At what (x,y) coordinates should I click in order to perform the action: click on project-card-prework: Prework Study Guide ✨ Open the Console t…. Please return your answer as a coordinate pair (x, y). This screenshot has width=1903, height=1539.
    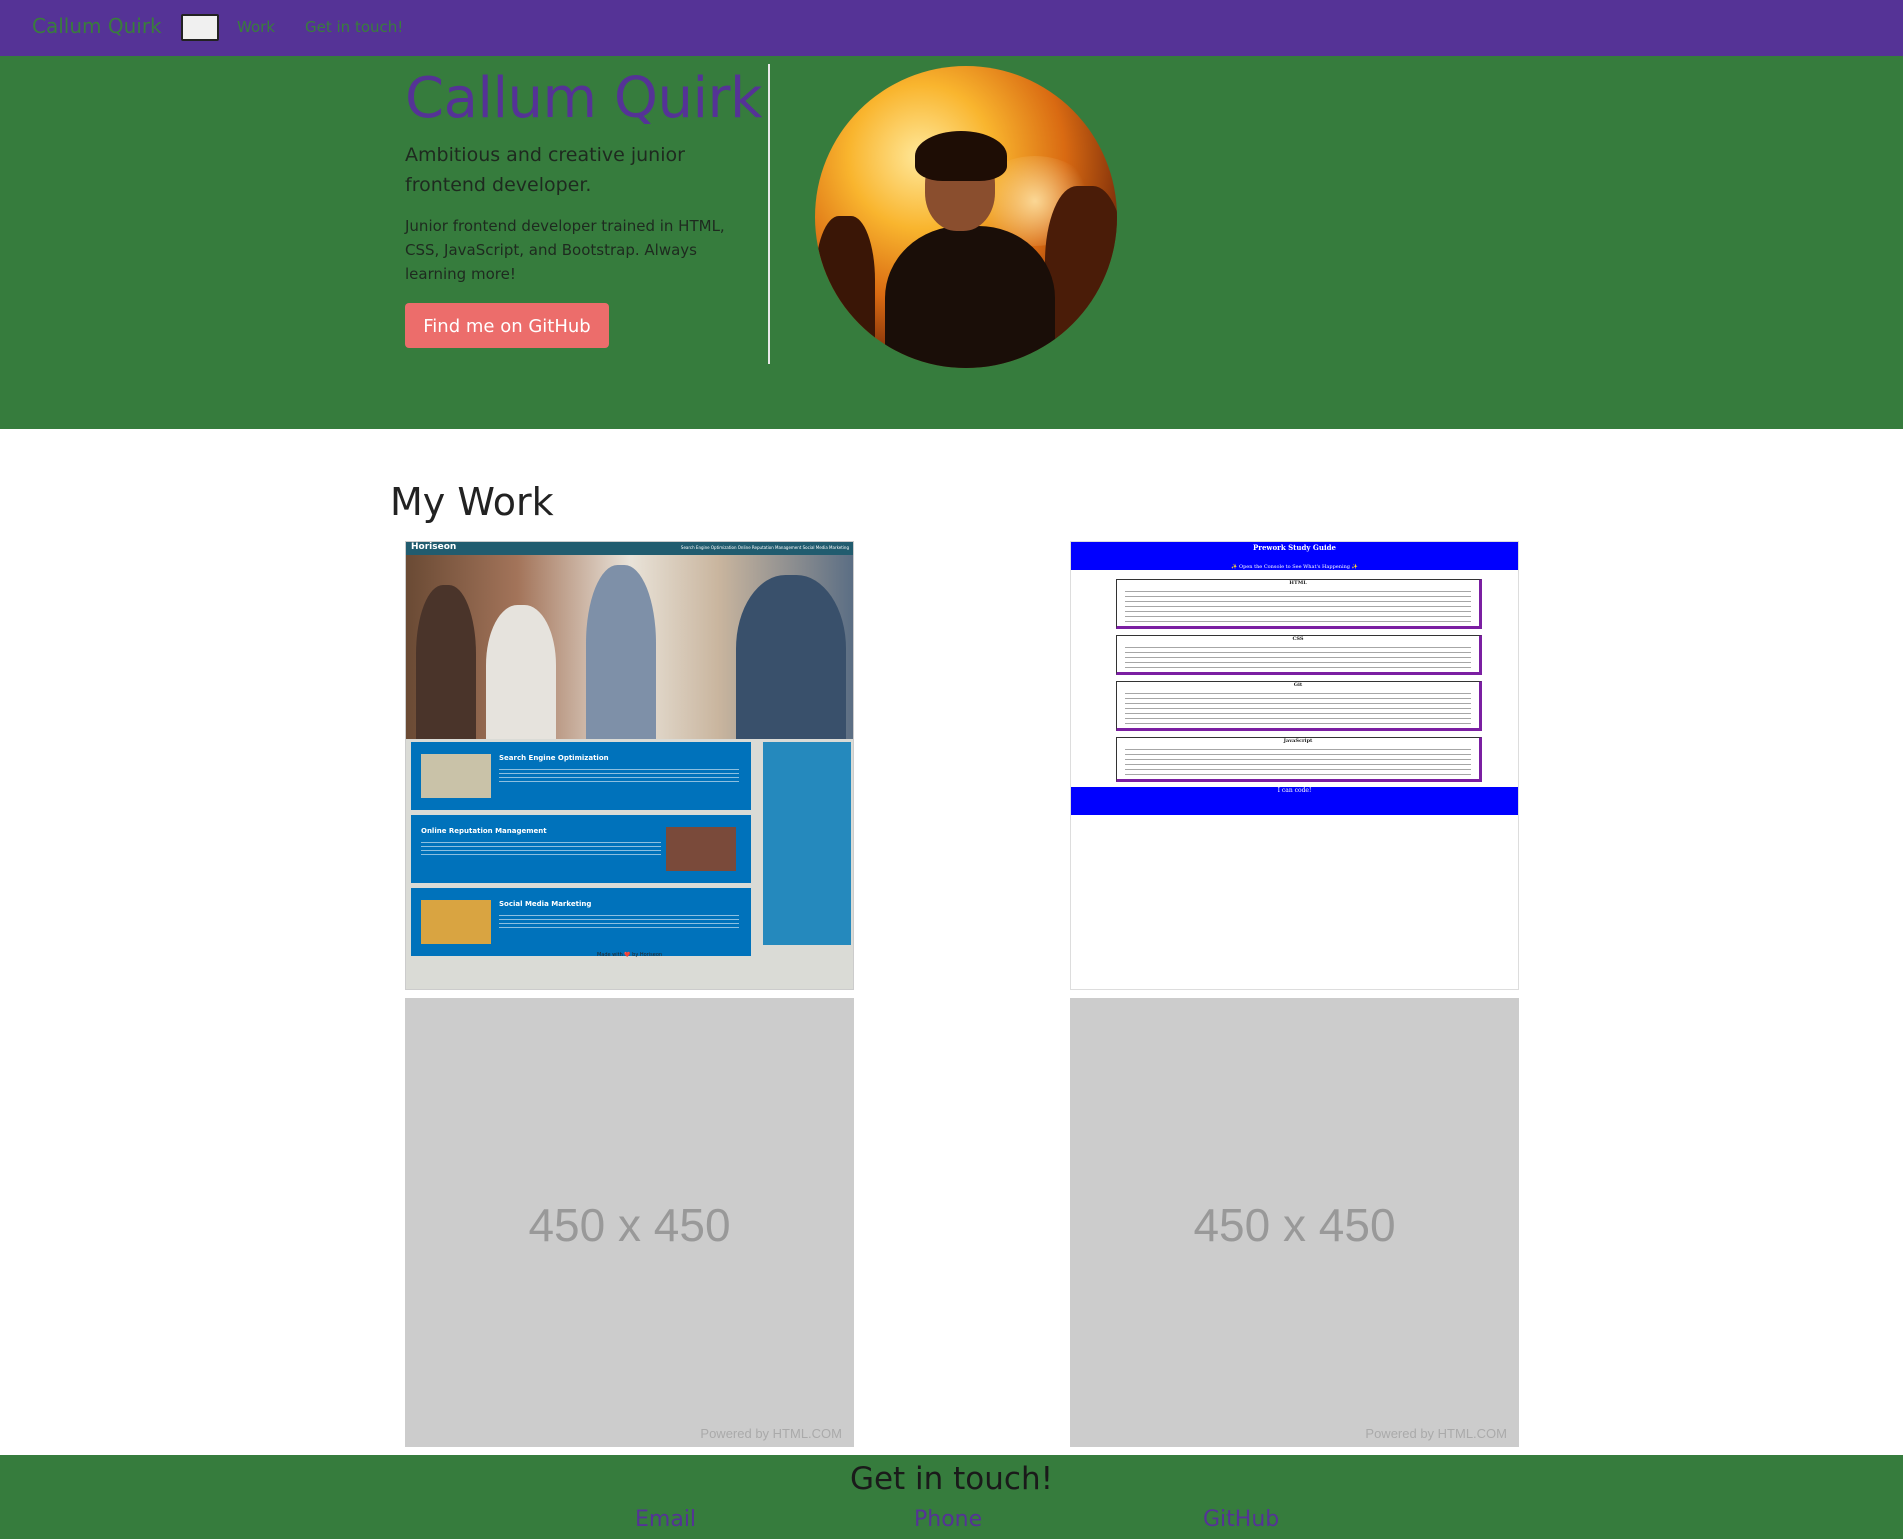
    Looking at the image, I should click on (1294, 765).